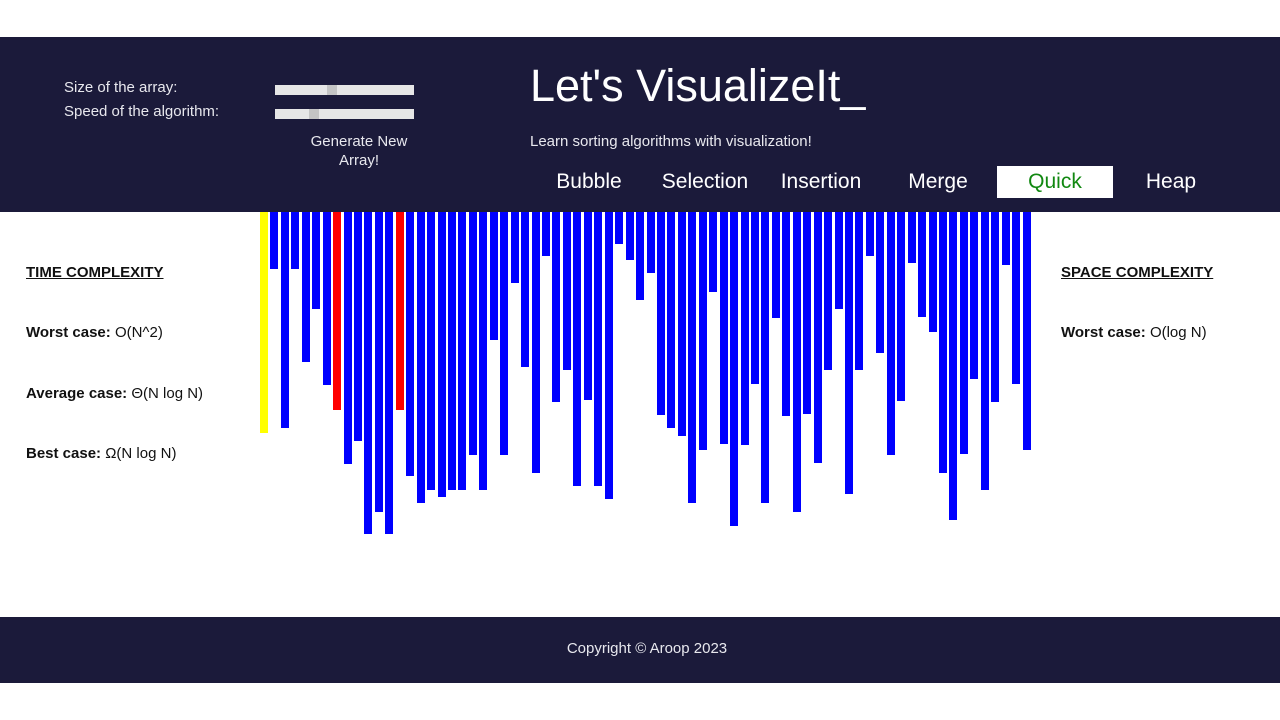 This screenshot has width=1280, height=720. I want to click on algorithm-speed-slider-thumb, so click(314, 114).